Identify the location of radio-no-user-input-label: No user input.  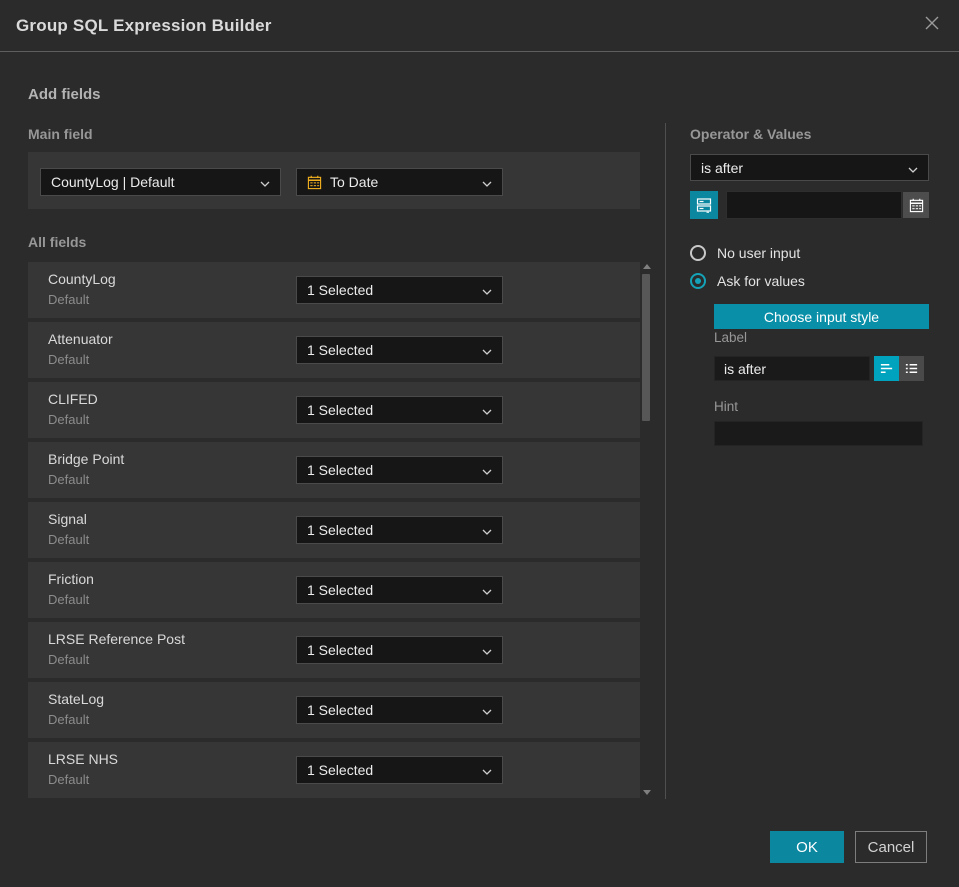
(759, 253).